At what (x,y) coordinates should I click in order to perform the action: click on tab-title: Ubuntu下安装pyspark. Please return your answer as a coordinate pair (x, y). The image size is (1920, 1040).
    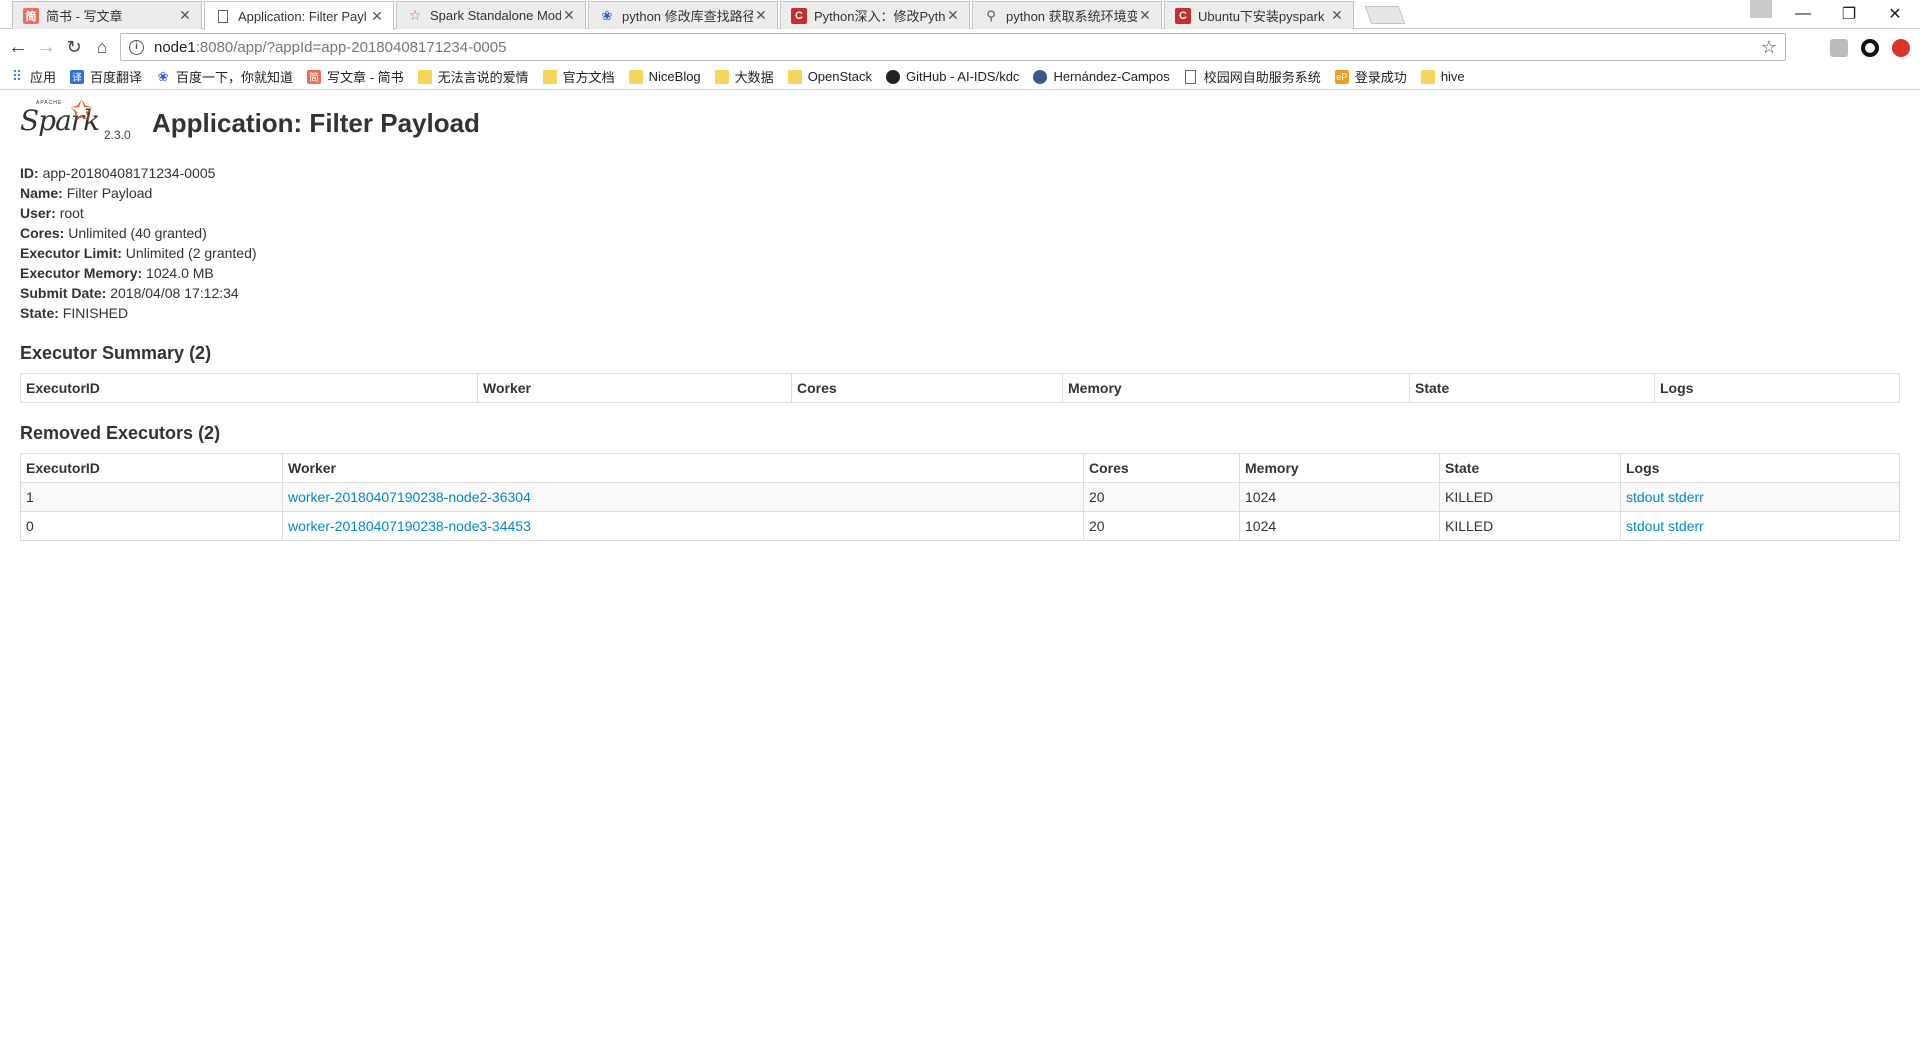
    Looking at the image, I should click on (1261, 16).